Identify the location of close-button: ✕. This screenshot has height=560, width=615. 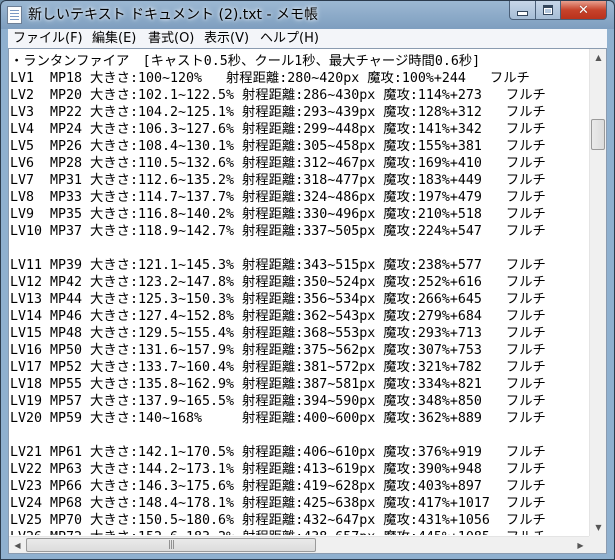
(583, 10).